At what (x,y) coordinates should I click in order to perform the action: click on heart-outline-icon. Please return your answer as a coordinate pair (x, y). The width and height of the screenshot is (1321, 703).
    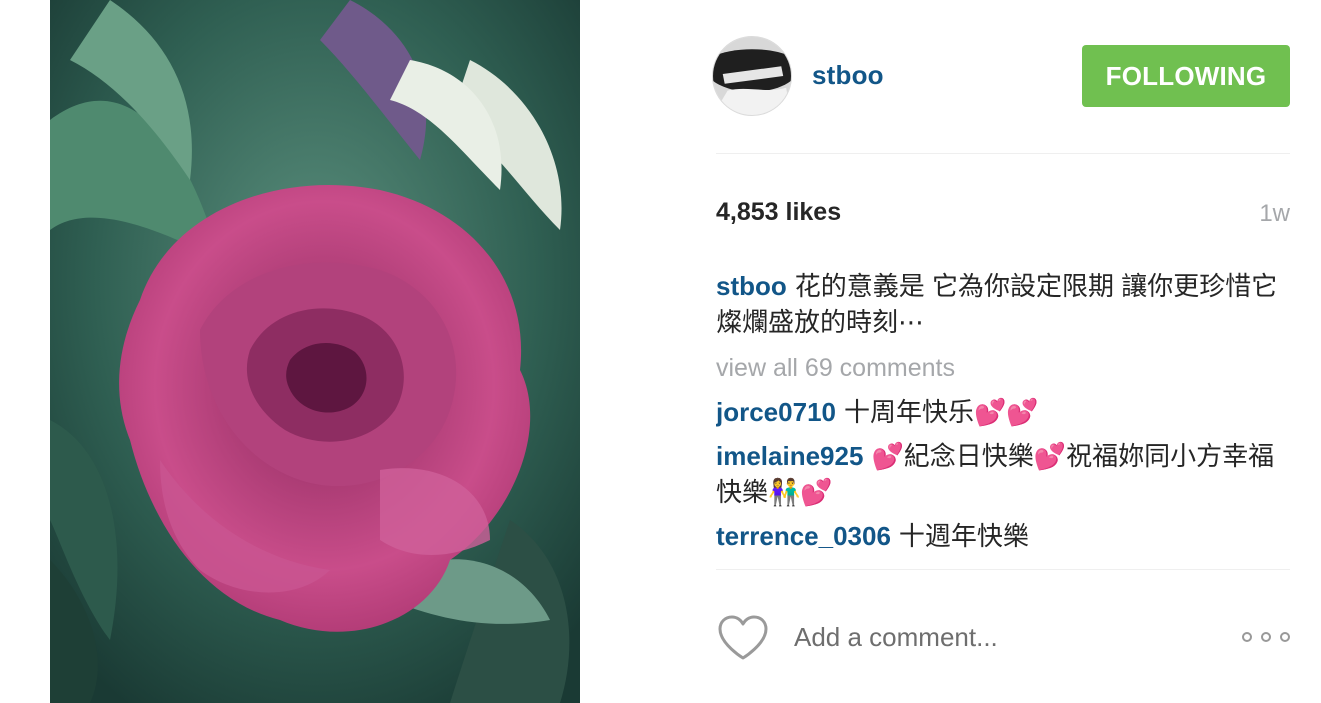
    Looking at the image, I should click on (743, 637).